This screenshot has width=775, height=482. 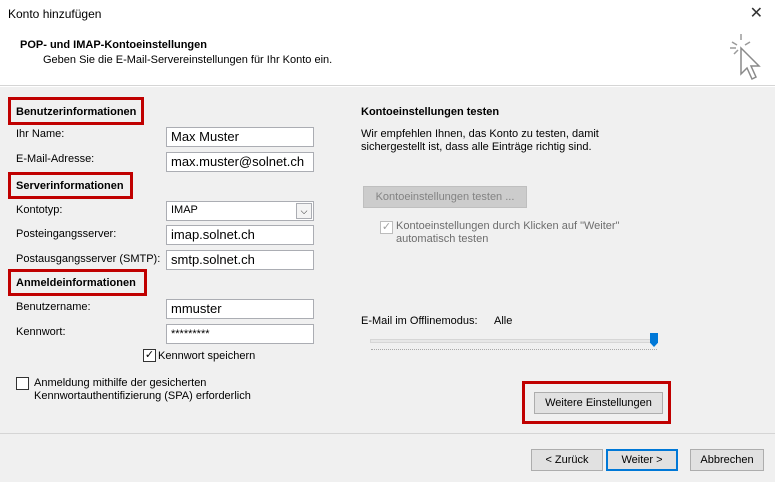 I want to click on cancel-button: Abbrechen, so click(x=727, y=460).